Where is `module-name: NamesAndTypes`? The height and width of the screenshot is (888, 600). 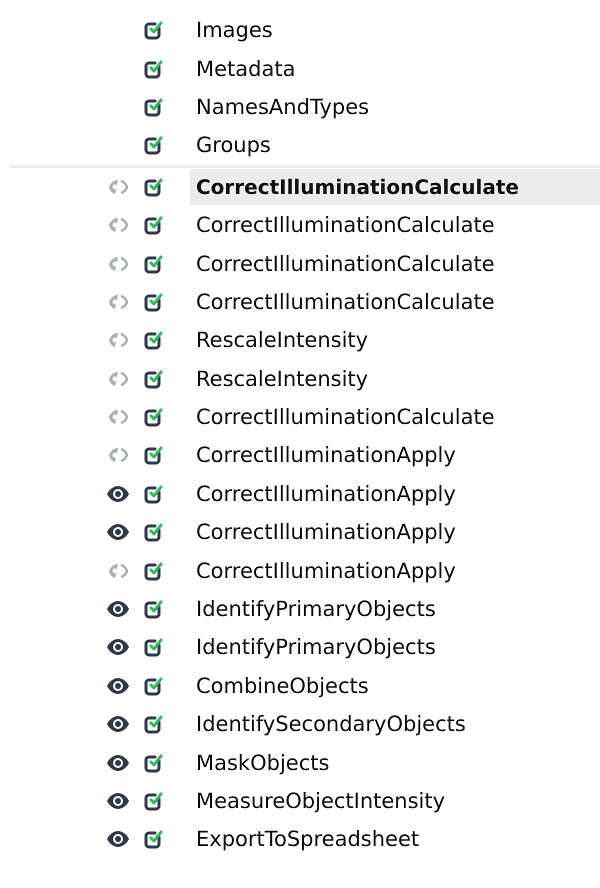
module-name: NamesAndTypes is located at coordinates (283, 106).